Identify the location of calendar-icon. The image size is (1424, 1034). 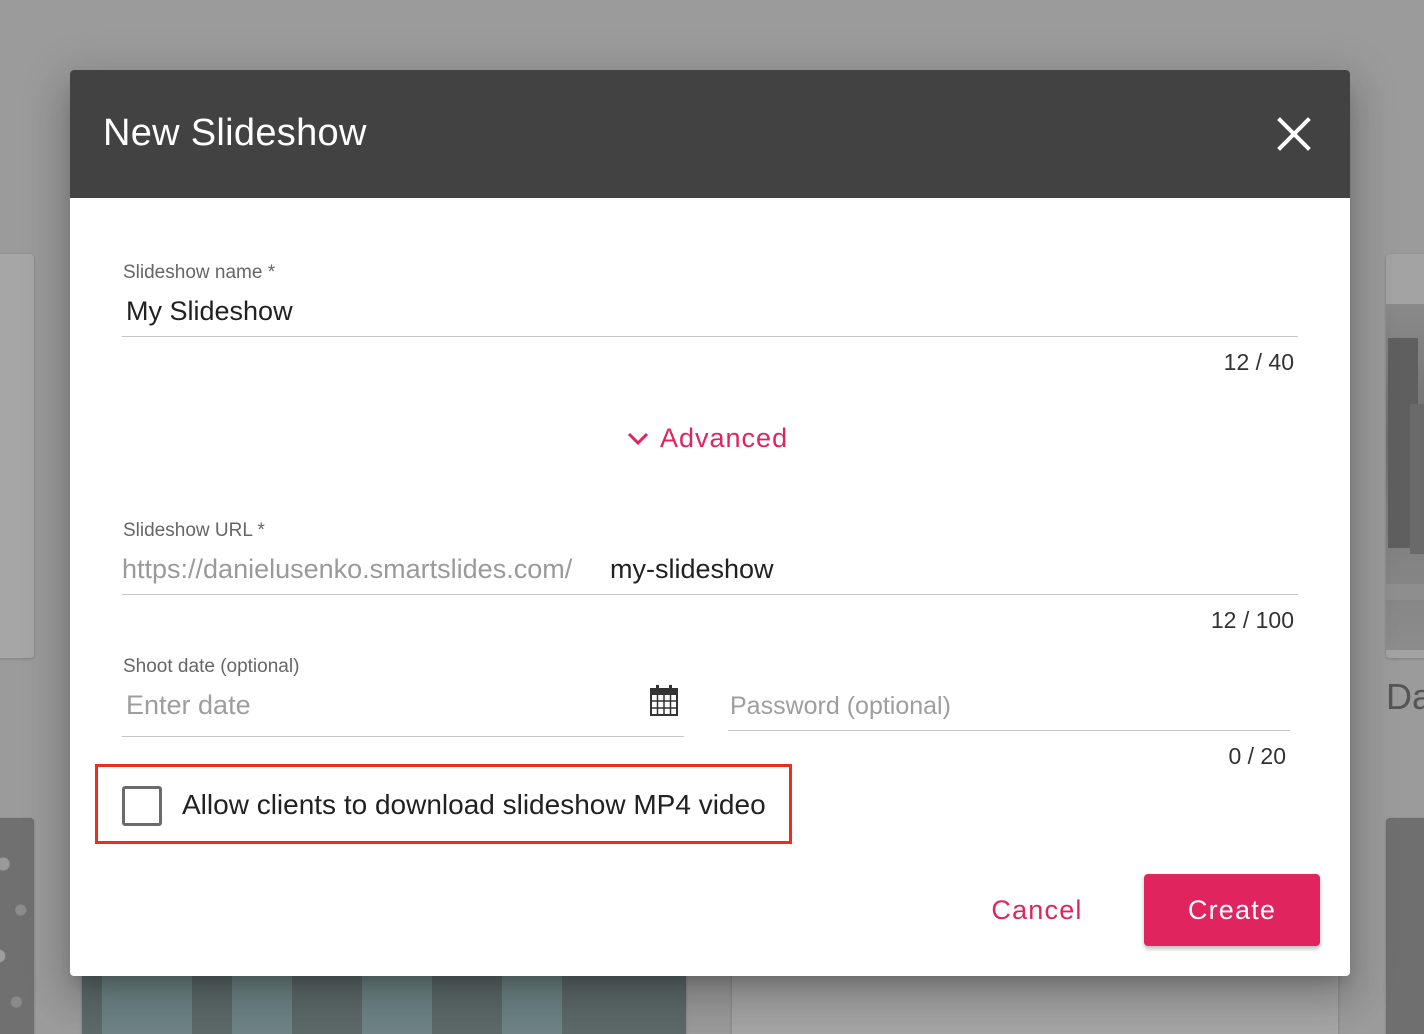
(664, 700).